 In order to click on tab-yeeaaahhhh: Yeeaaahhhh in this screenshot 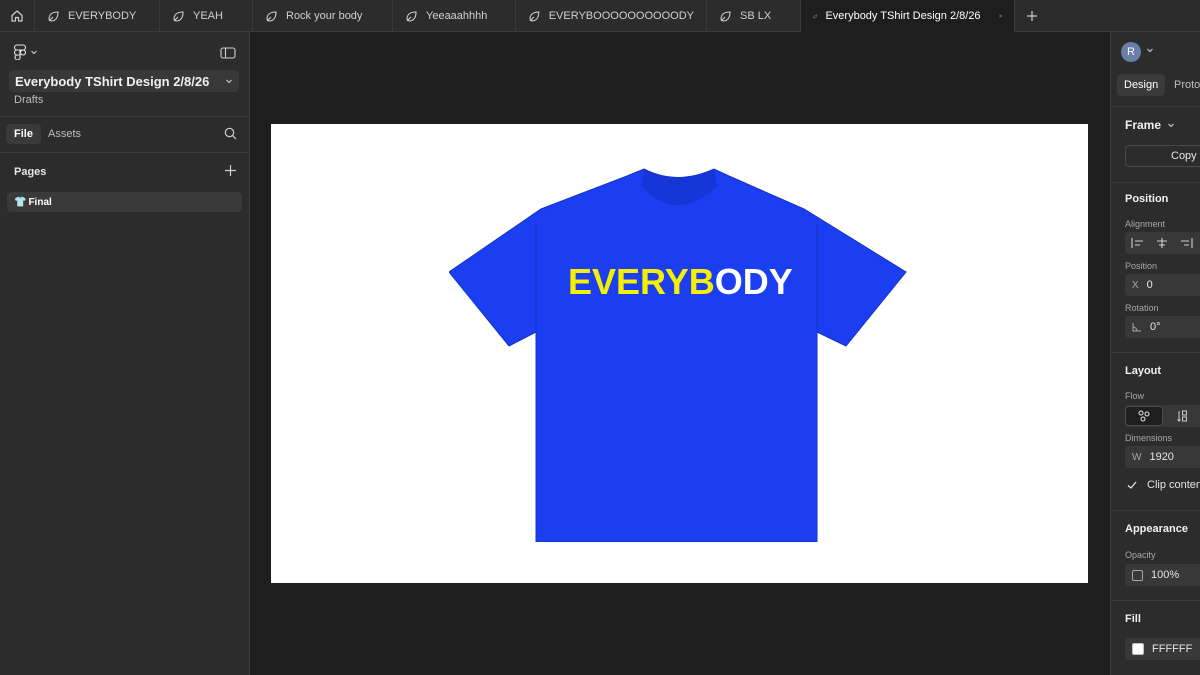, I will do `click(454, 16)`.